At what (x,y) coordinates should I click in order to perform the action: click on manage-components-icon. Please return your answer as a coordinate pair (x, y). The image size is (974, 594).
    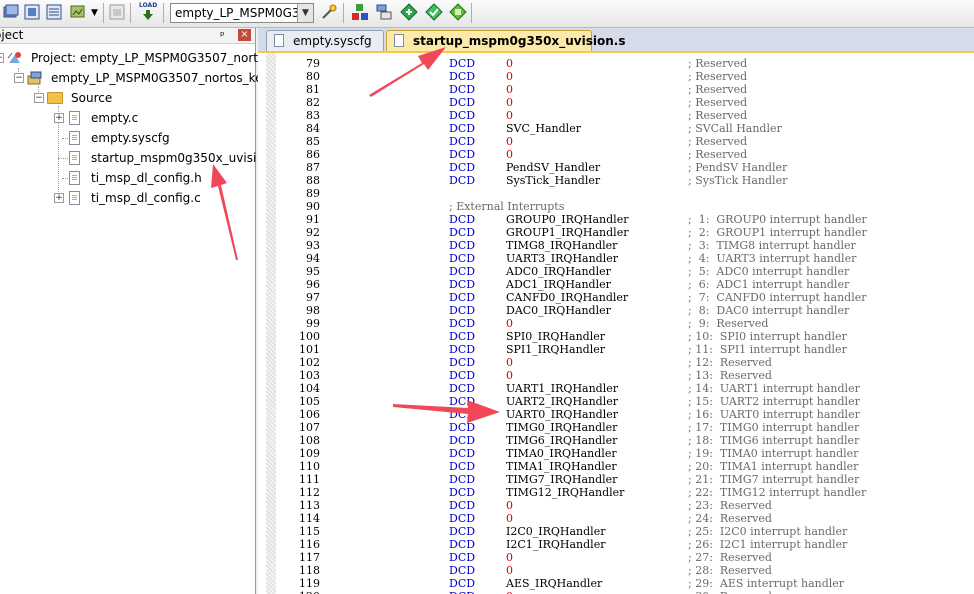
    Looking at the image, I should click on (360, 12).